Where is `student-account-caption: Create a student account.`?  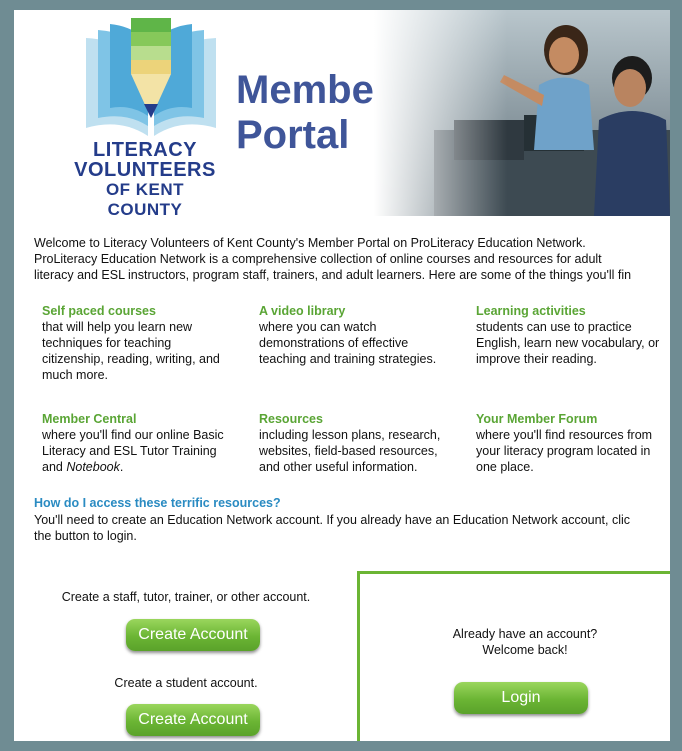
student-account-caption: Create a student account. is located at coordinates (186, 683).